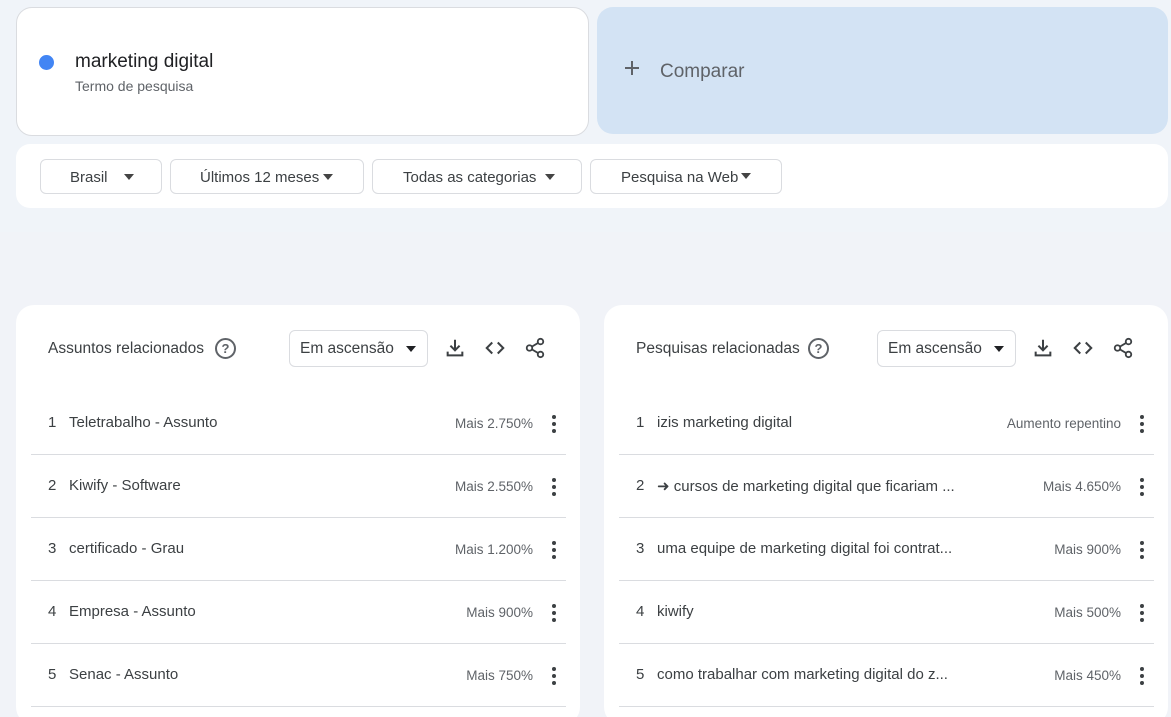 The image size is (1171, 717). What do you see at coordinates (1063, 423) in the screenshot?
I see `row-value: Aumento repentino` at bounding box center [1063, 423].